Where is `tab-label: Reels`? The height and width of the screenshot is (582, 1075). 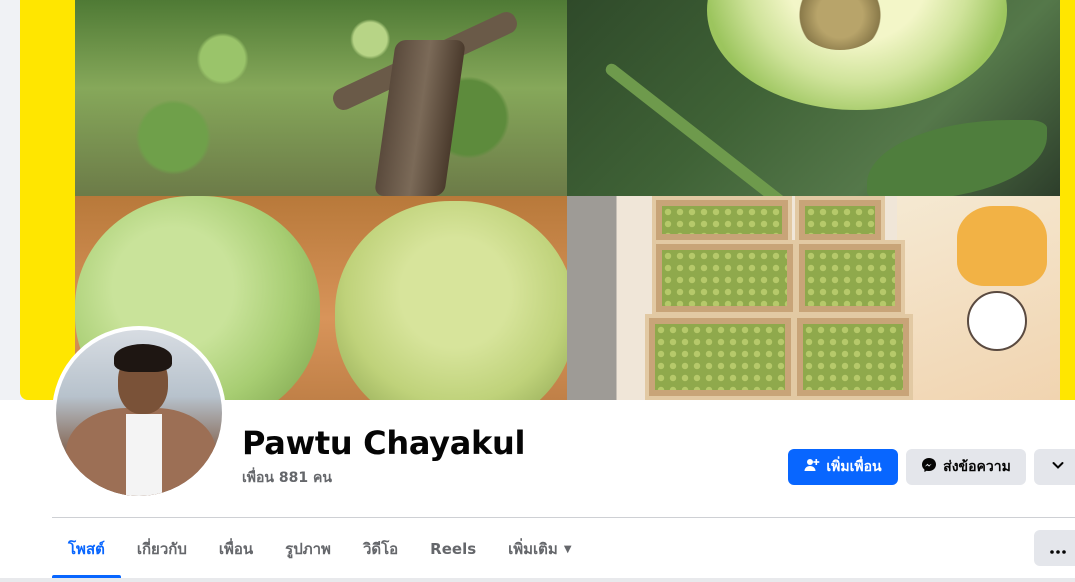
tab-label: Reels is located at coordinates (453, 549).